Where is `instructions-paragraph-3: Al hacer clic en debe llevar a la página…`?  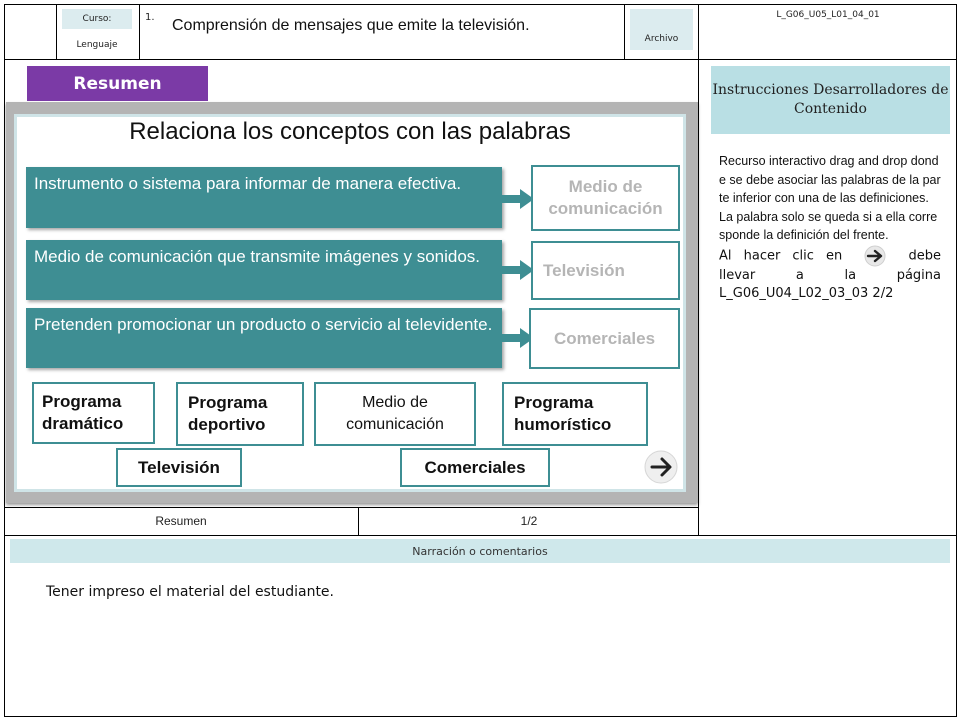
instructions-paragraph-3: Al hacer clic en debe llevar a la página… is located at coordinates (830, 274).